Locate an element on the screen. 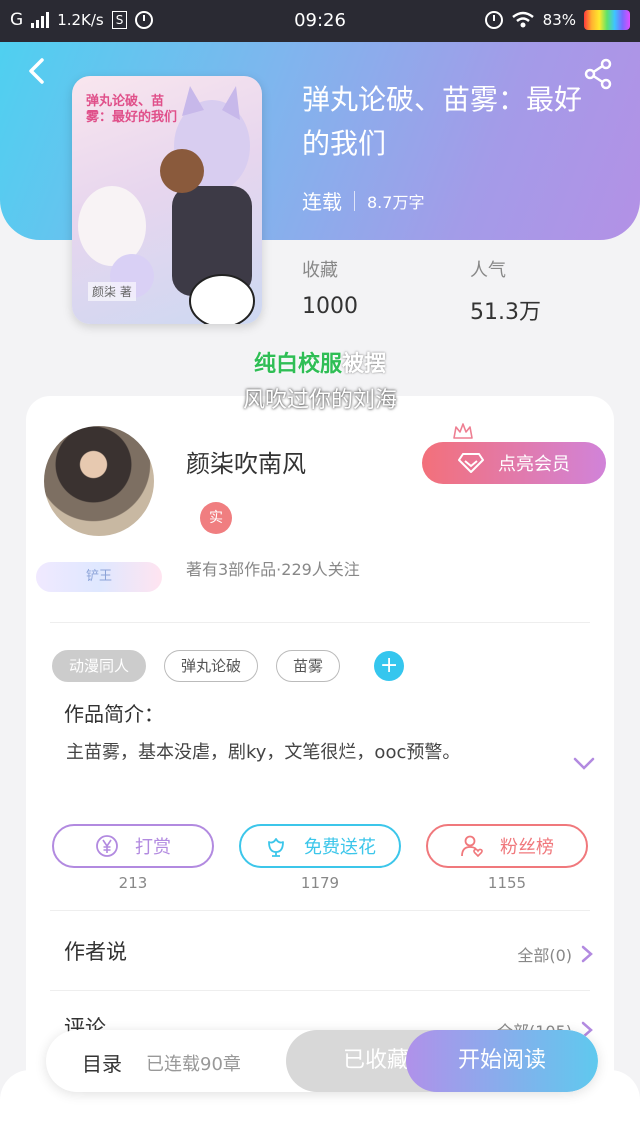 The image size is (640, 1138). chevron-left-icon is located at coordinates (36, 71).